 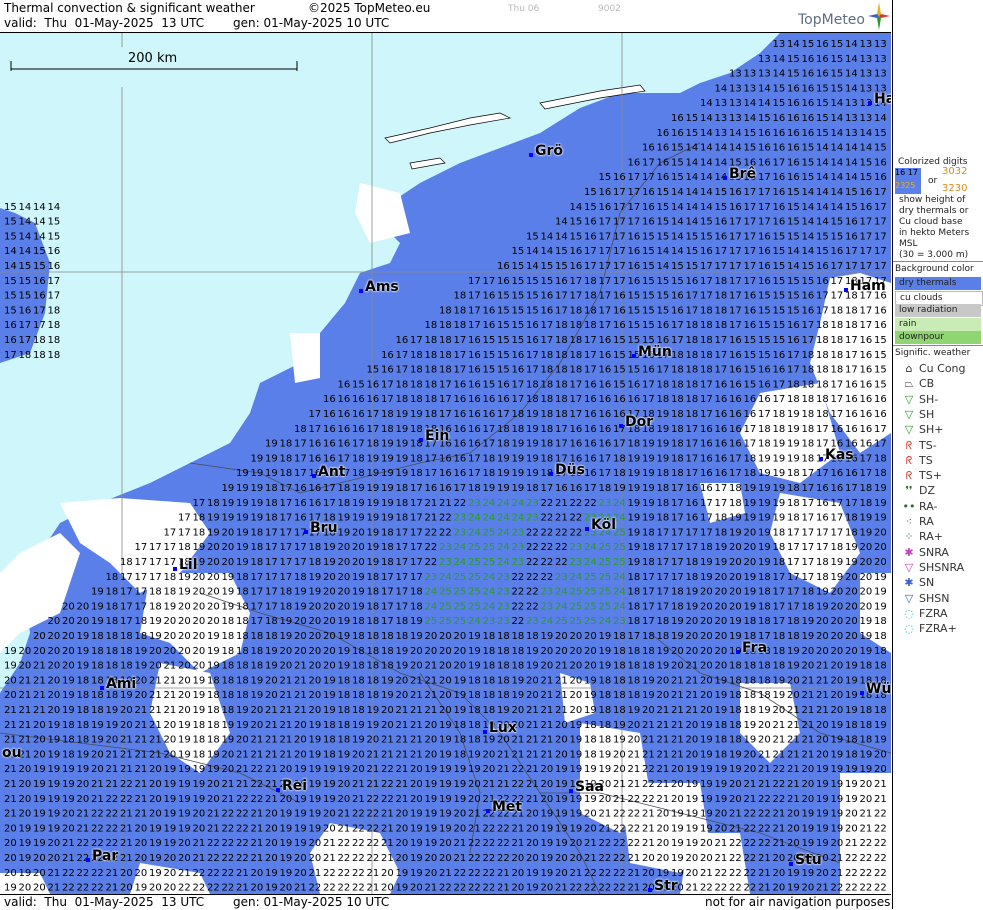 I want to click on city-label: Köl, so click(x=603, y=525).